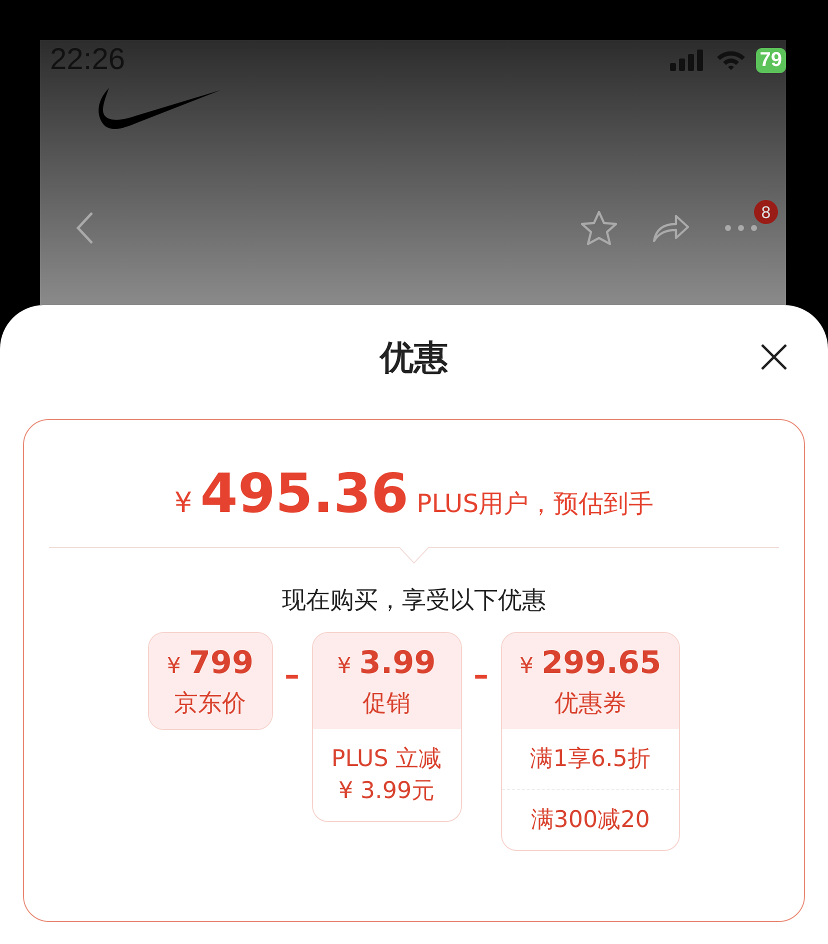 Image resolution: width=828 pixels, height=944 pixels. What do you see at coordinates (671, 228) in the screenshot?
I see `share-icon` at bounding box center [671, 228].